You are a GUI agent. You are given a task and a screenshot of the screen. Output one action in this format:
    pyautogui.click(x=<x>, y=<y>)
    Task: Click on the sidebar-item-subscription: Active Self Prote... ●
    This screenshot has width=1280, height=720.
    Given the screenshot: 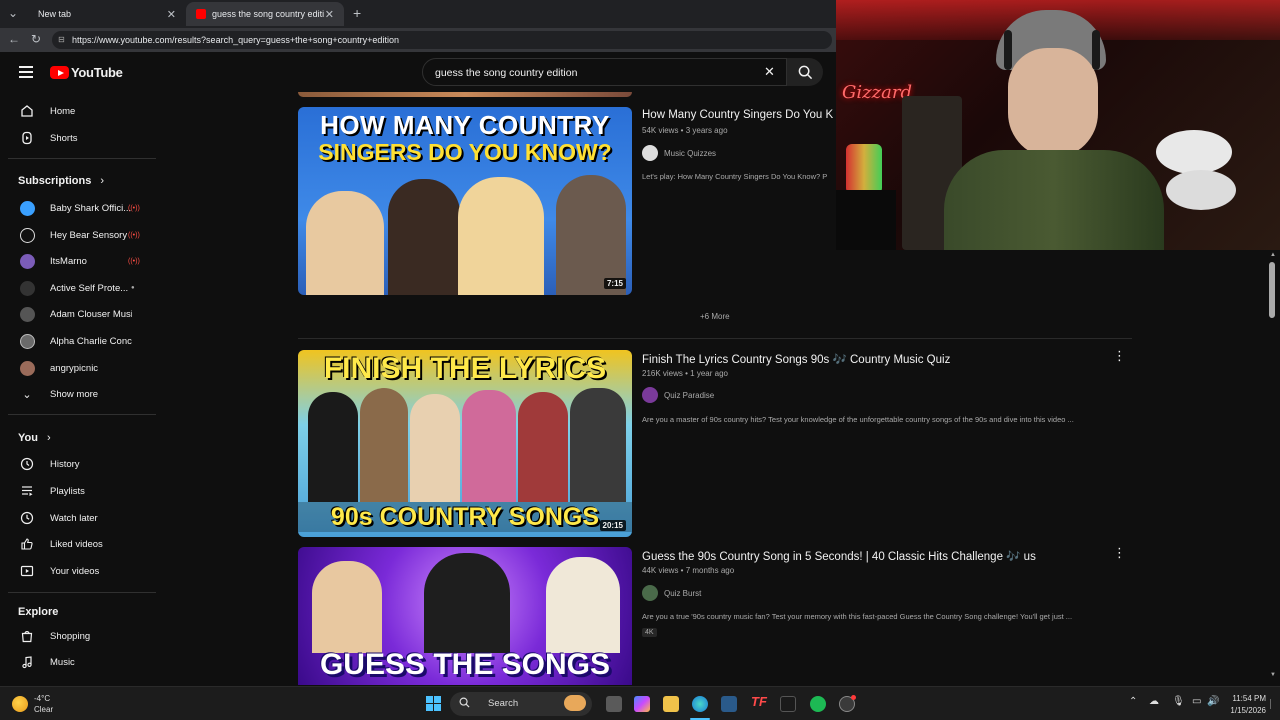 What is the action you would take?
    pyautogui.click(x=77, y=288)
    